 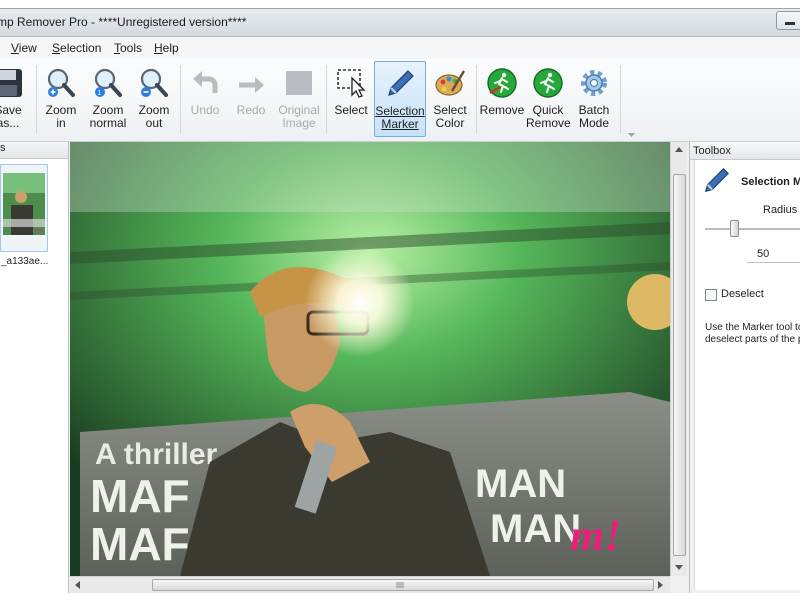 What do you see at coordinates (24, 208) in the screenshot?
I see `thumbnail-image: m` at bounding box center [24, 208].